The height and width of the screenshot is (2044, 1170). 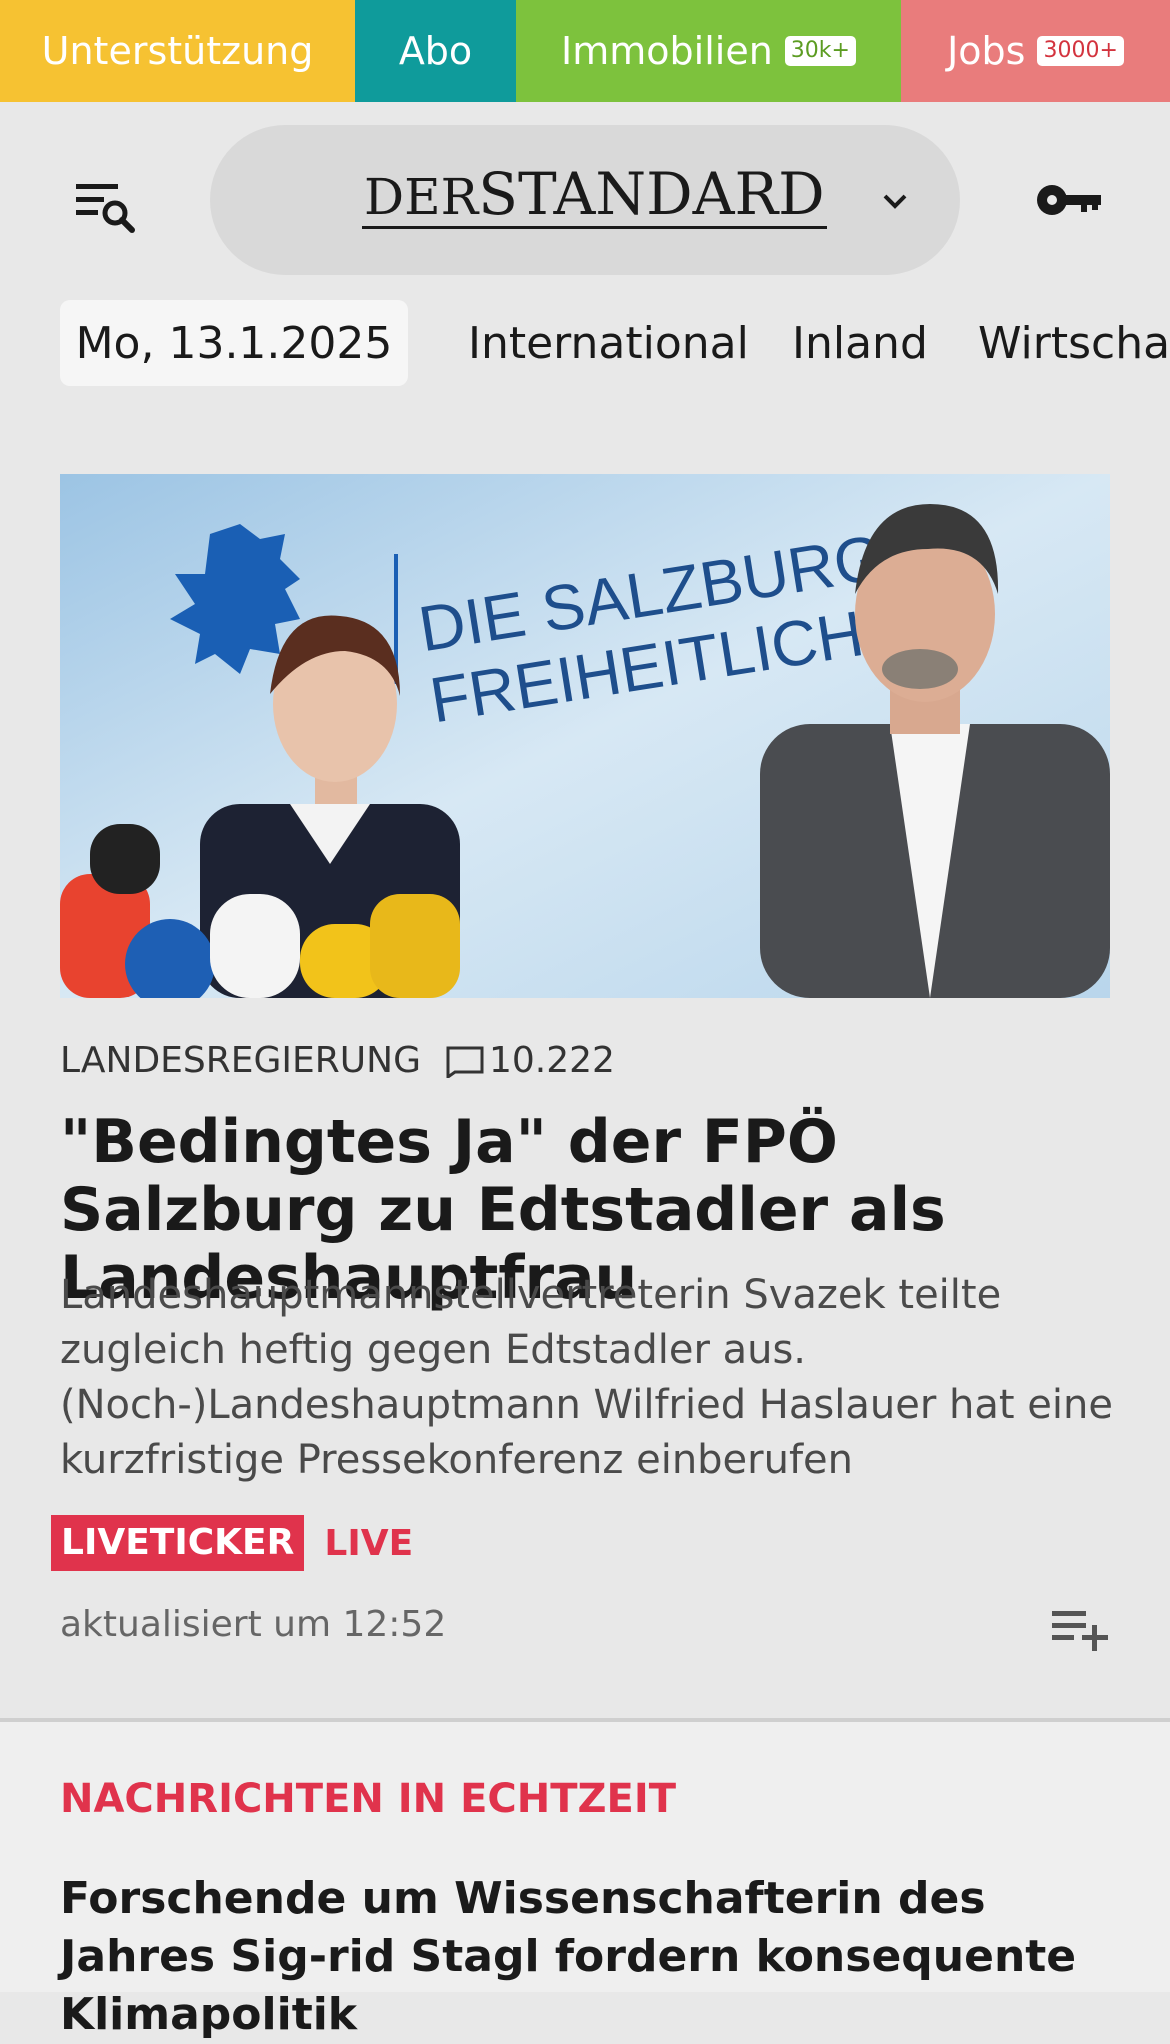 I want to click on menu-search-icon, so click(x=105, y=205).